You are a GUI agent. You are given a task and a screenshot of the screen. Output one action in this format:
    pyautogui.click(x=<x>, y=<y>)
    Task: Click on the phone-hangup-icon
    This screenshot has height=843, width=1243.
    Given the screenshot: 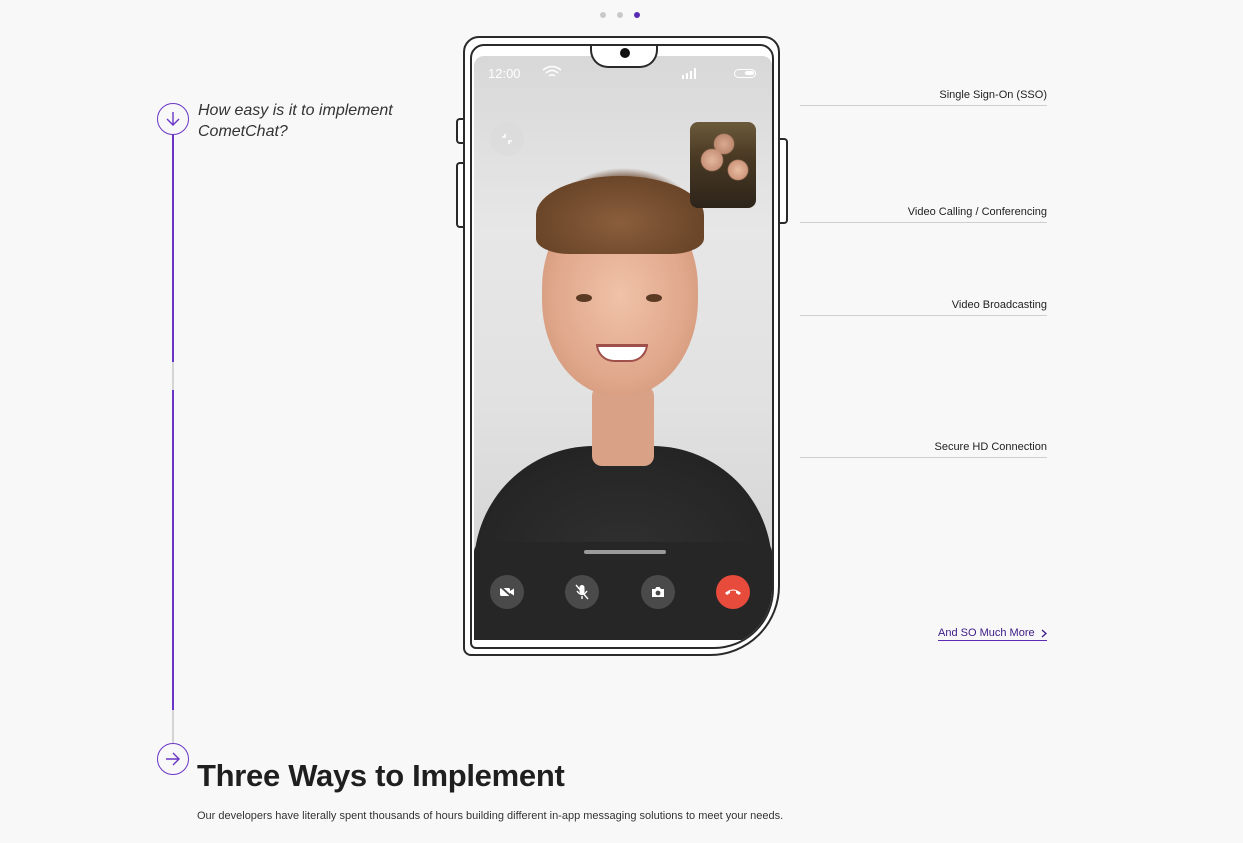 What is the action you would take?
    pyautogui.click(x=733, y=592)
    